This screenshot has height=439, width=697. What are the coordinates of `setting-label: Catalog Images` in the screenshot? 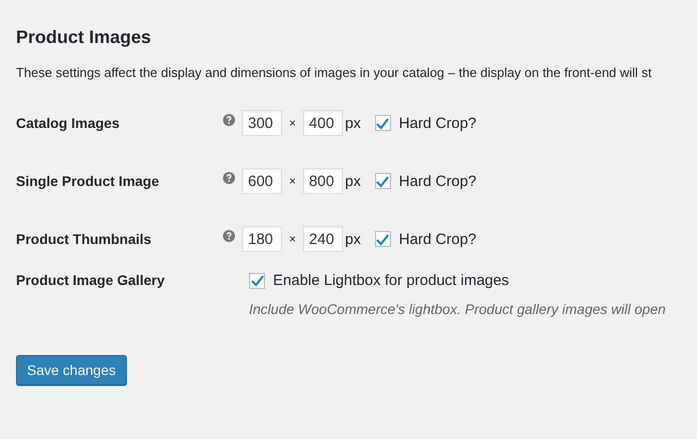 It's located at (68, 123).